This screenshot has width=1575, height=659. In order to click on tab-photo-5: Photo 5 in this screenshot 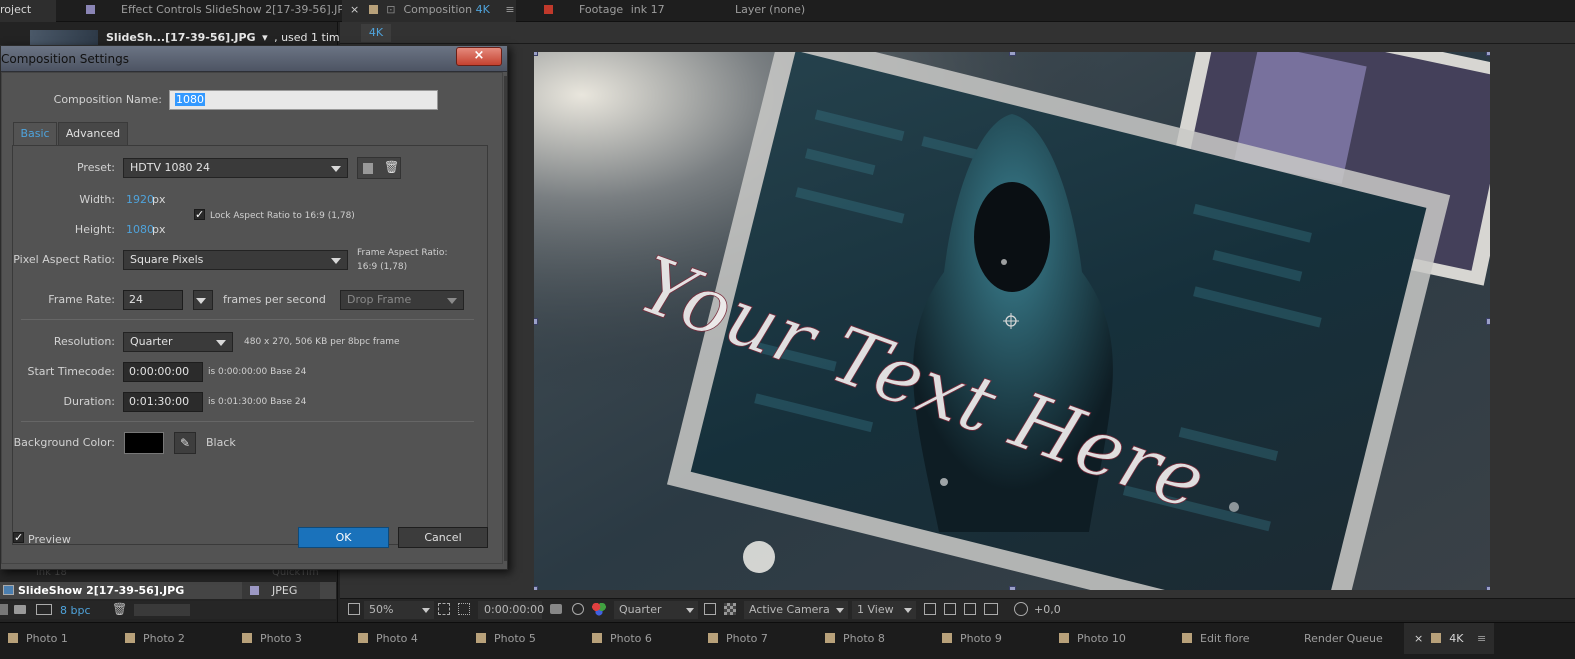, I will do `click(506, 638)`.